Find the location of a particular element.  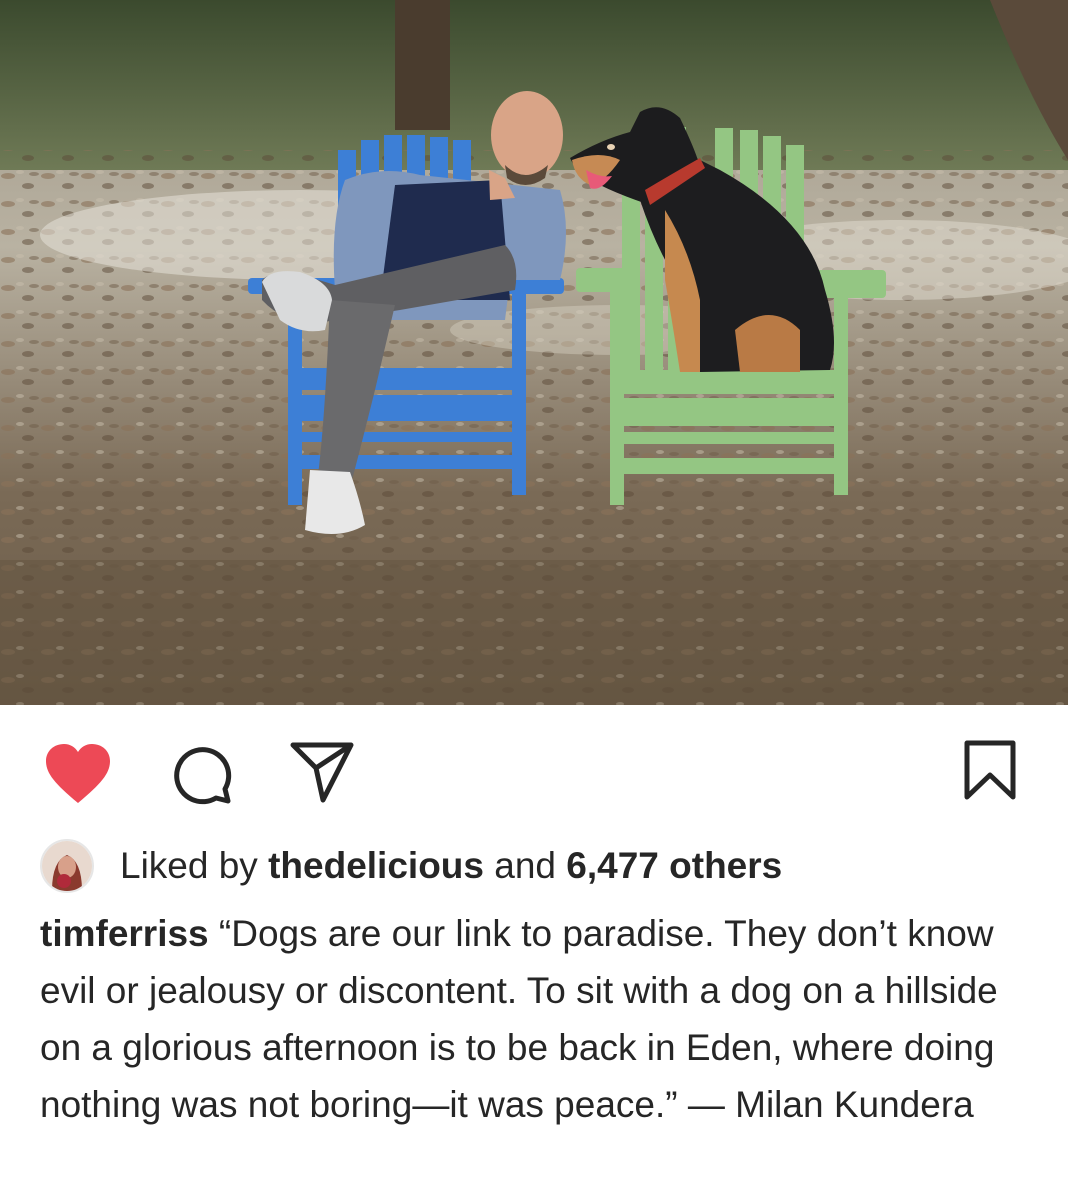

likes-prefix: Liked by is located at coordinates (189, 865).